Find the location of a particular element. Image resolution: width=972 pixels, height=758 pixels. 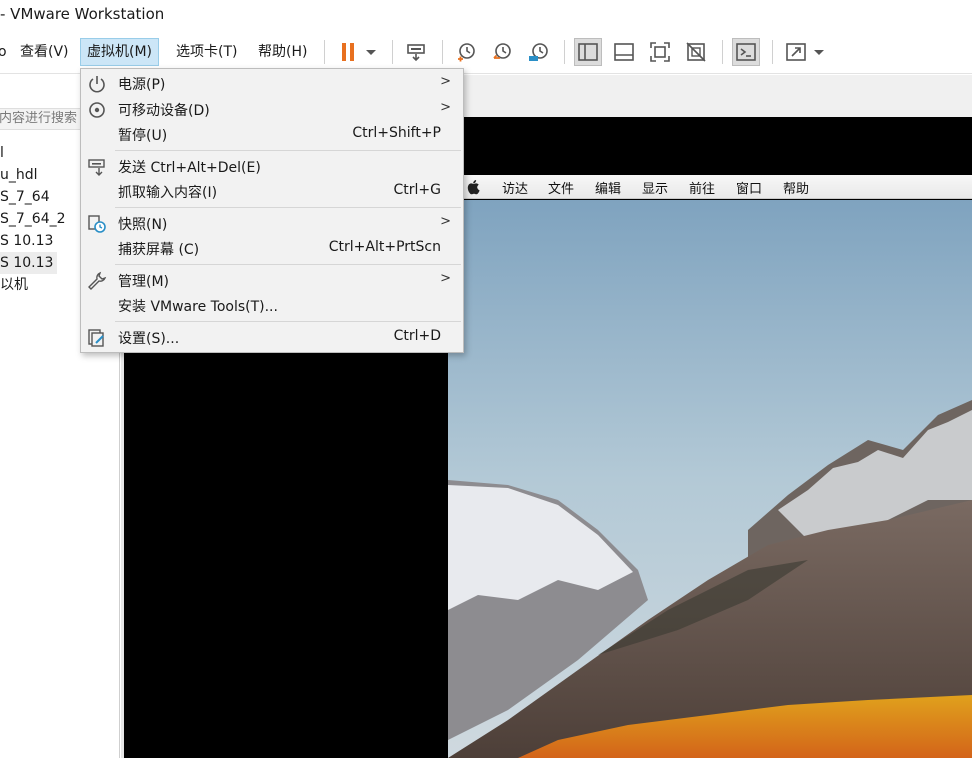

mac-menu-edit: 编辑 is located at coordinates (608, 187).